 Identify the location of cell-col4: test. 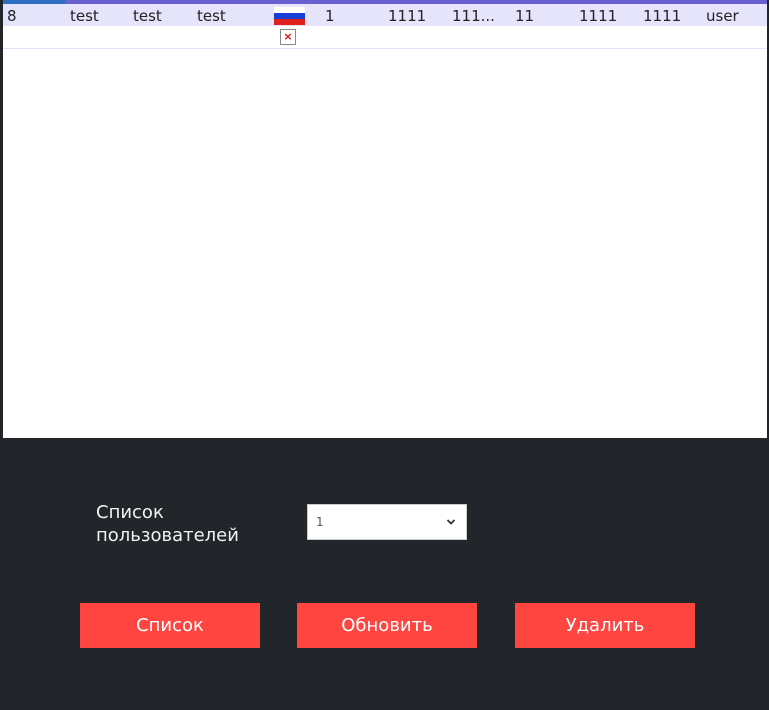
(211, 16).